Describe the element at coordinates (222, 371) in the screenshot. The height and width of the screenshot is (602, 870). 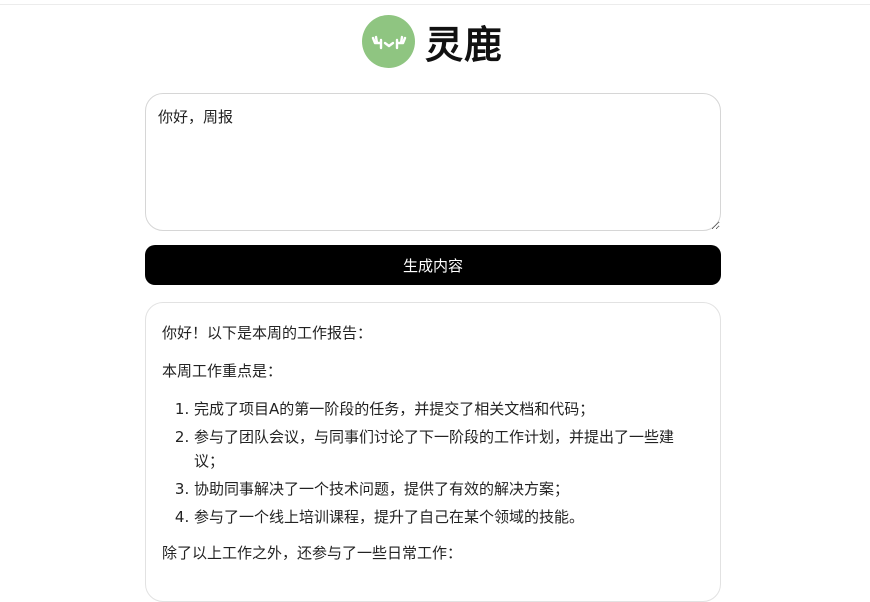
I see `result-focus-heading: 本周工作重点是：` at that location.